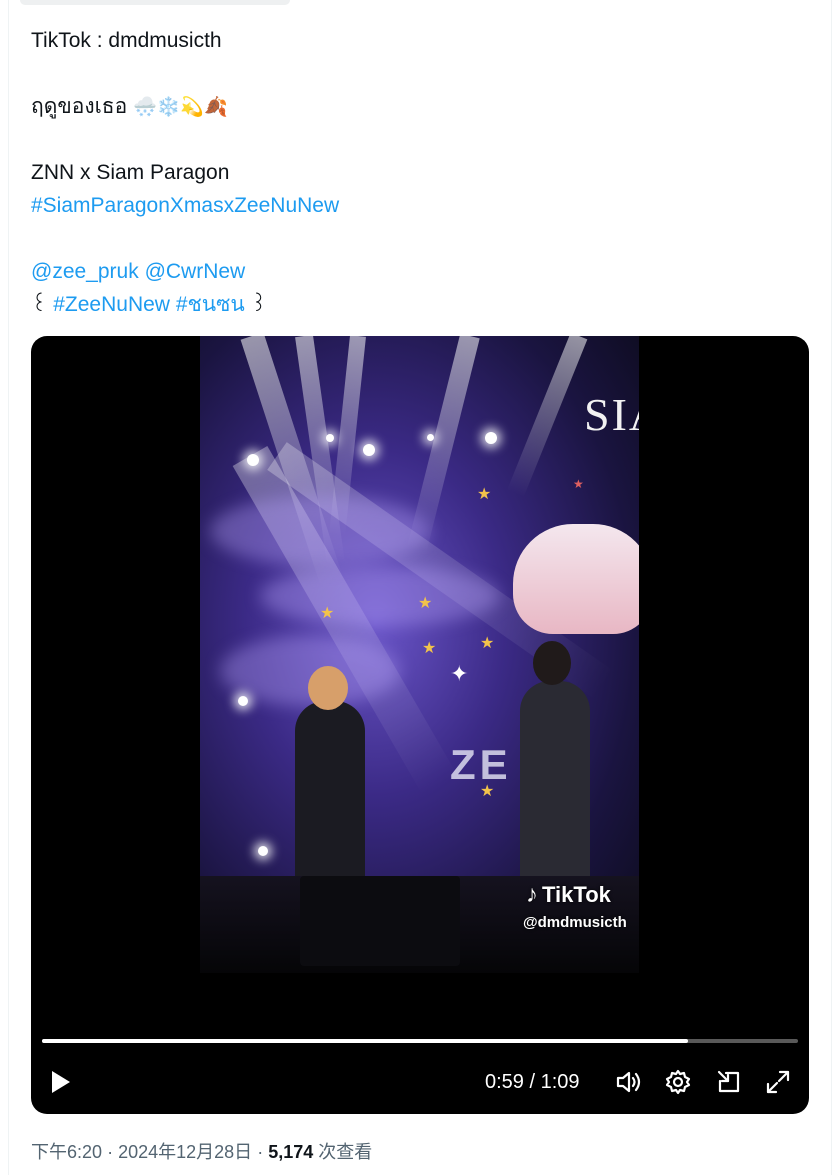 This screenshot has width=832, height=1175. I want to click on song-title: ฤดูของเธอ, so click(79, 106).